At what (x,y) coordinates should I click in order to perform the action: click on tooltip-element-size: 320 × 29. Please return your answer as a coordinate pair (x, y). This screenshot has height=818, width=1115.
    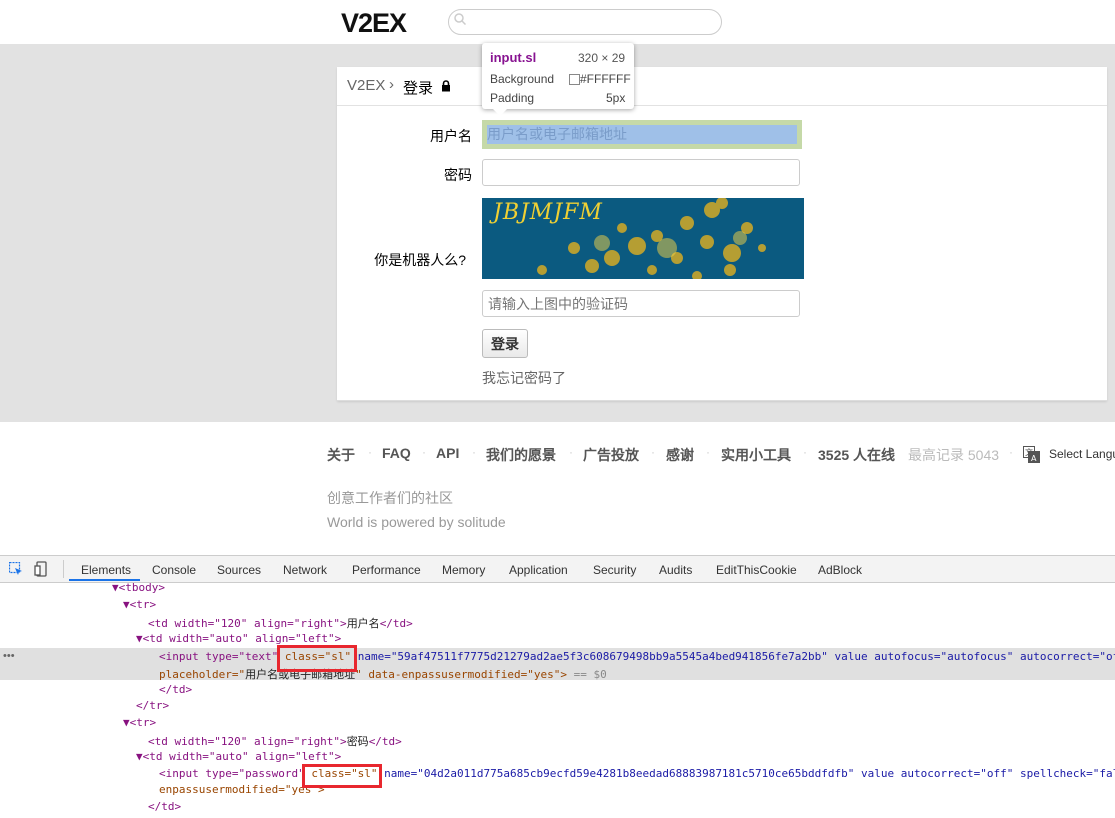
    Looking at the image, I should click on (602, 58).